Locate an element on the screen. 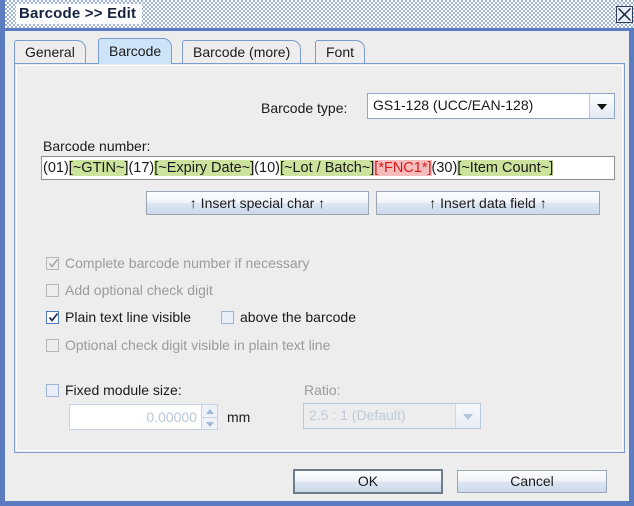  checkbox-label: Plain text line visible is located at coordinates (128, 317).